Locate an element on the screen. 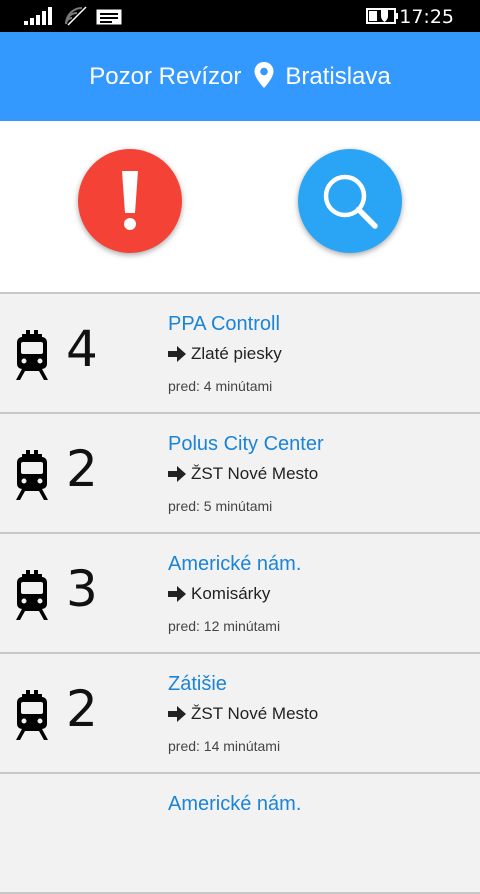 This screenshot has width=480, height=894. app-bar: Pozor Revízor Bratislava is located at coordinates (240, 76).